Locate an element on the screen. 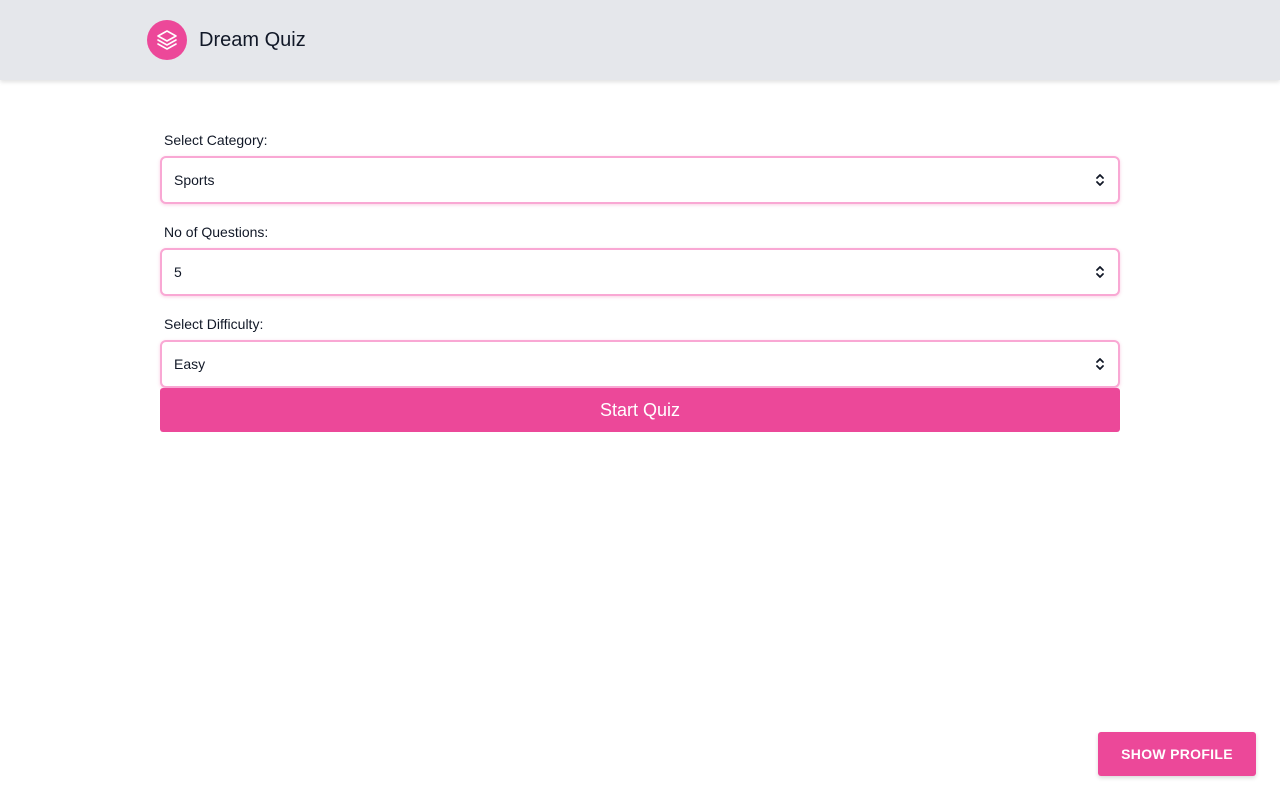 The image size is (1280, 800). category-select: Sports is located at coordinates (640, 180).